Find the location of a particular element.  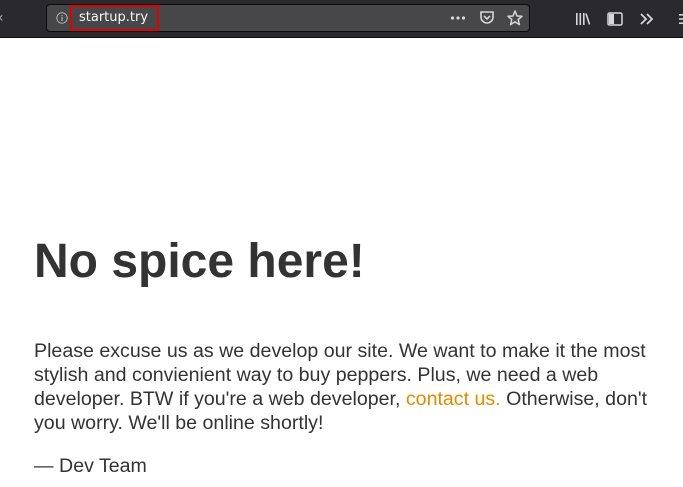

sidebar-icon is located at coordinates (615, 19).